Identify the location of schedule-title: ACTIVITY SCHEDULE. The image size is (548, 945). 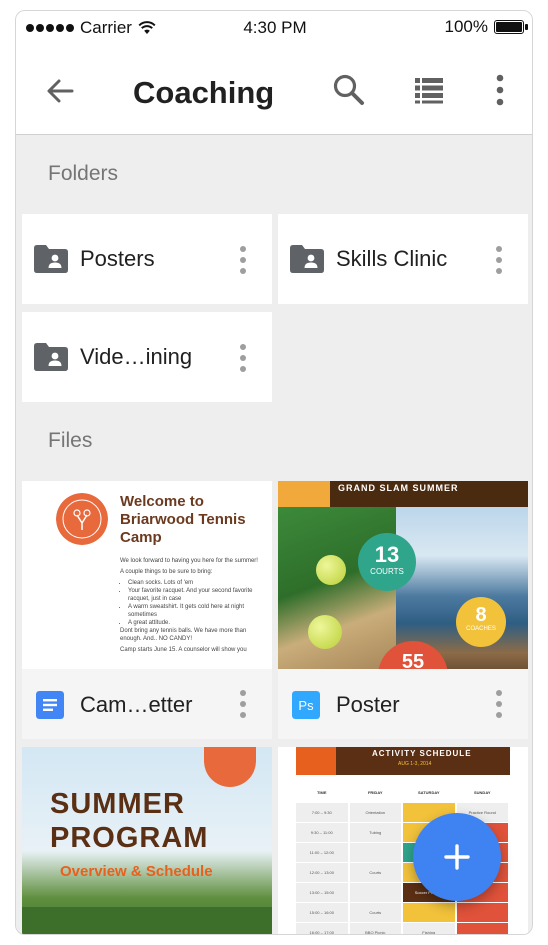
(422, 753).